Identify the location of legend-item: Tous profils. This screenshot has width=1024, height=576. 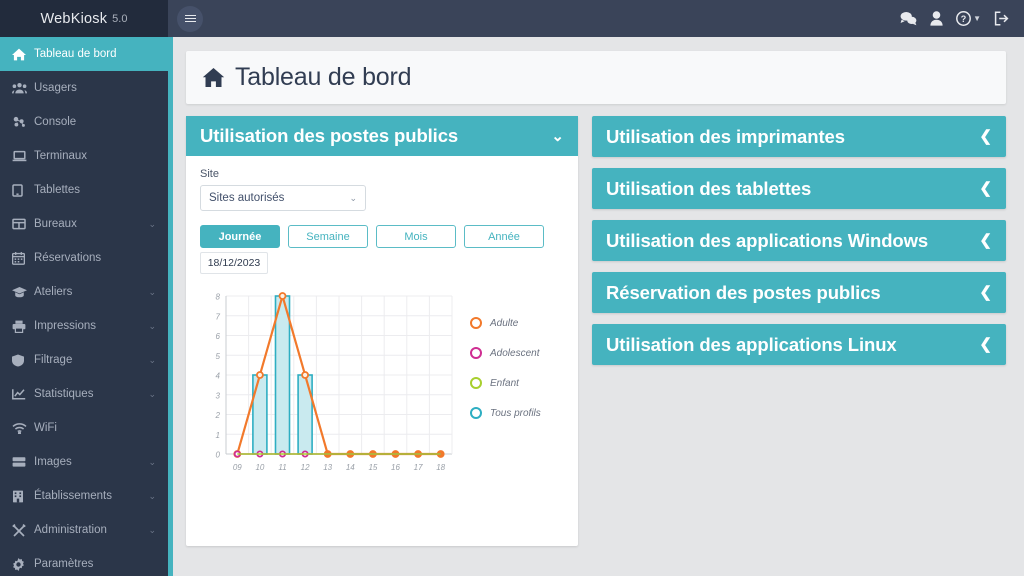
(505, 413).